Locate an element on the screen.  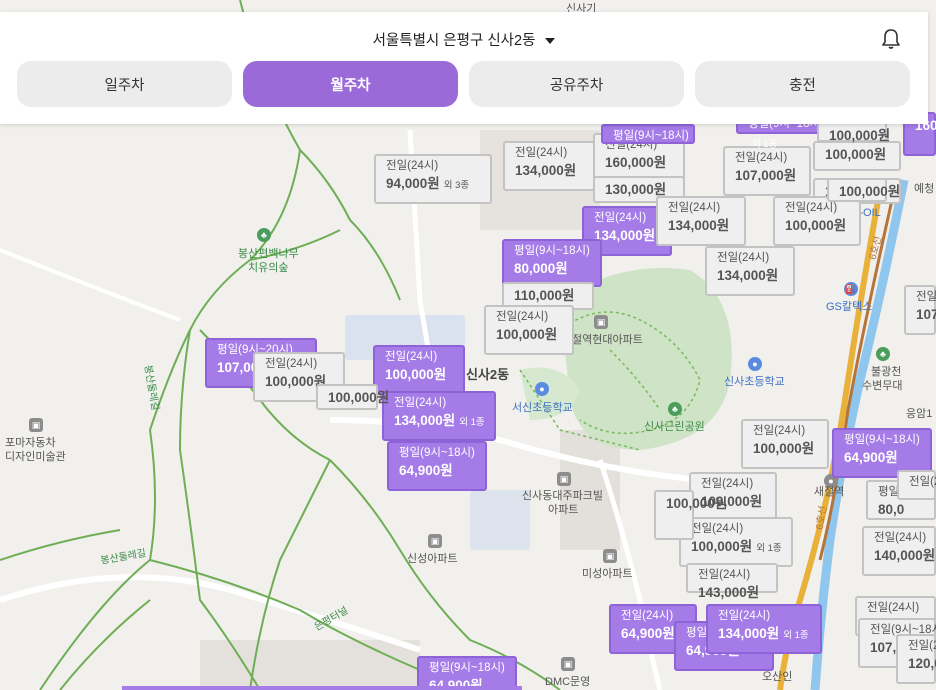
apartment-icon-2: ▣ is located at coordinates (564, 479).